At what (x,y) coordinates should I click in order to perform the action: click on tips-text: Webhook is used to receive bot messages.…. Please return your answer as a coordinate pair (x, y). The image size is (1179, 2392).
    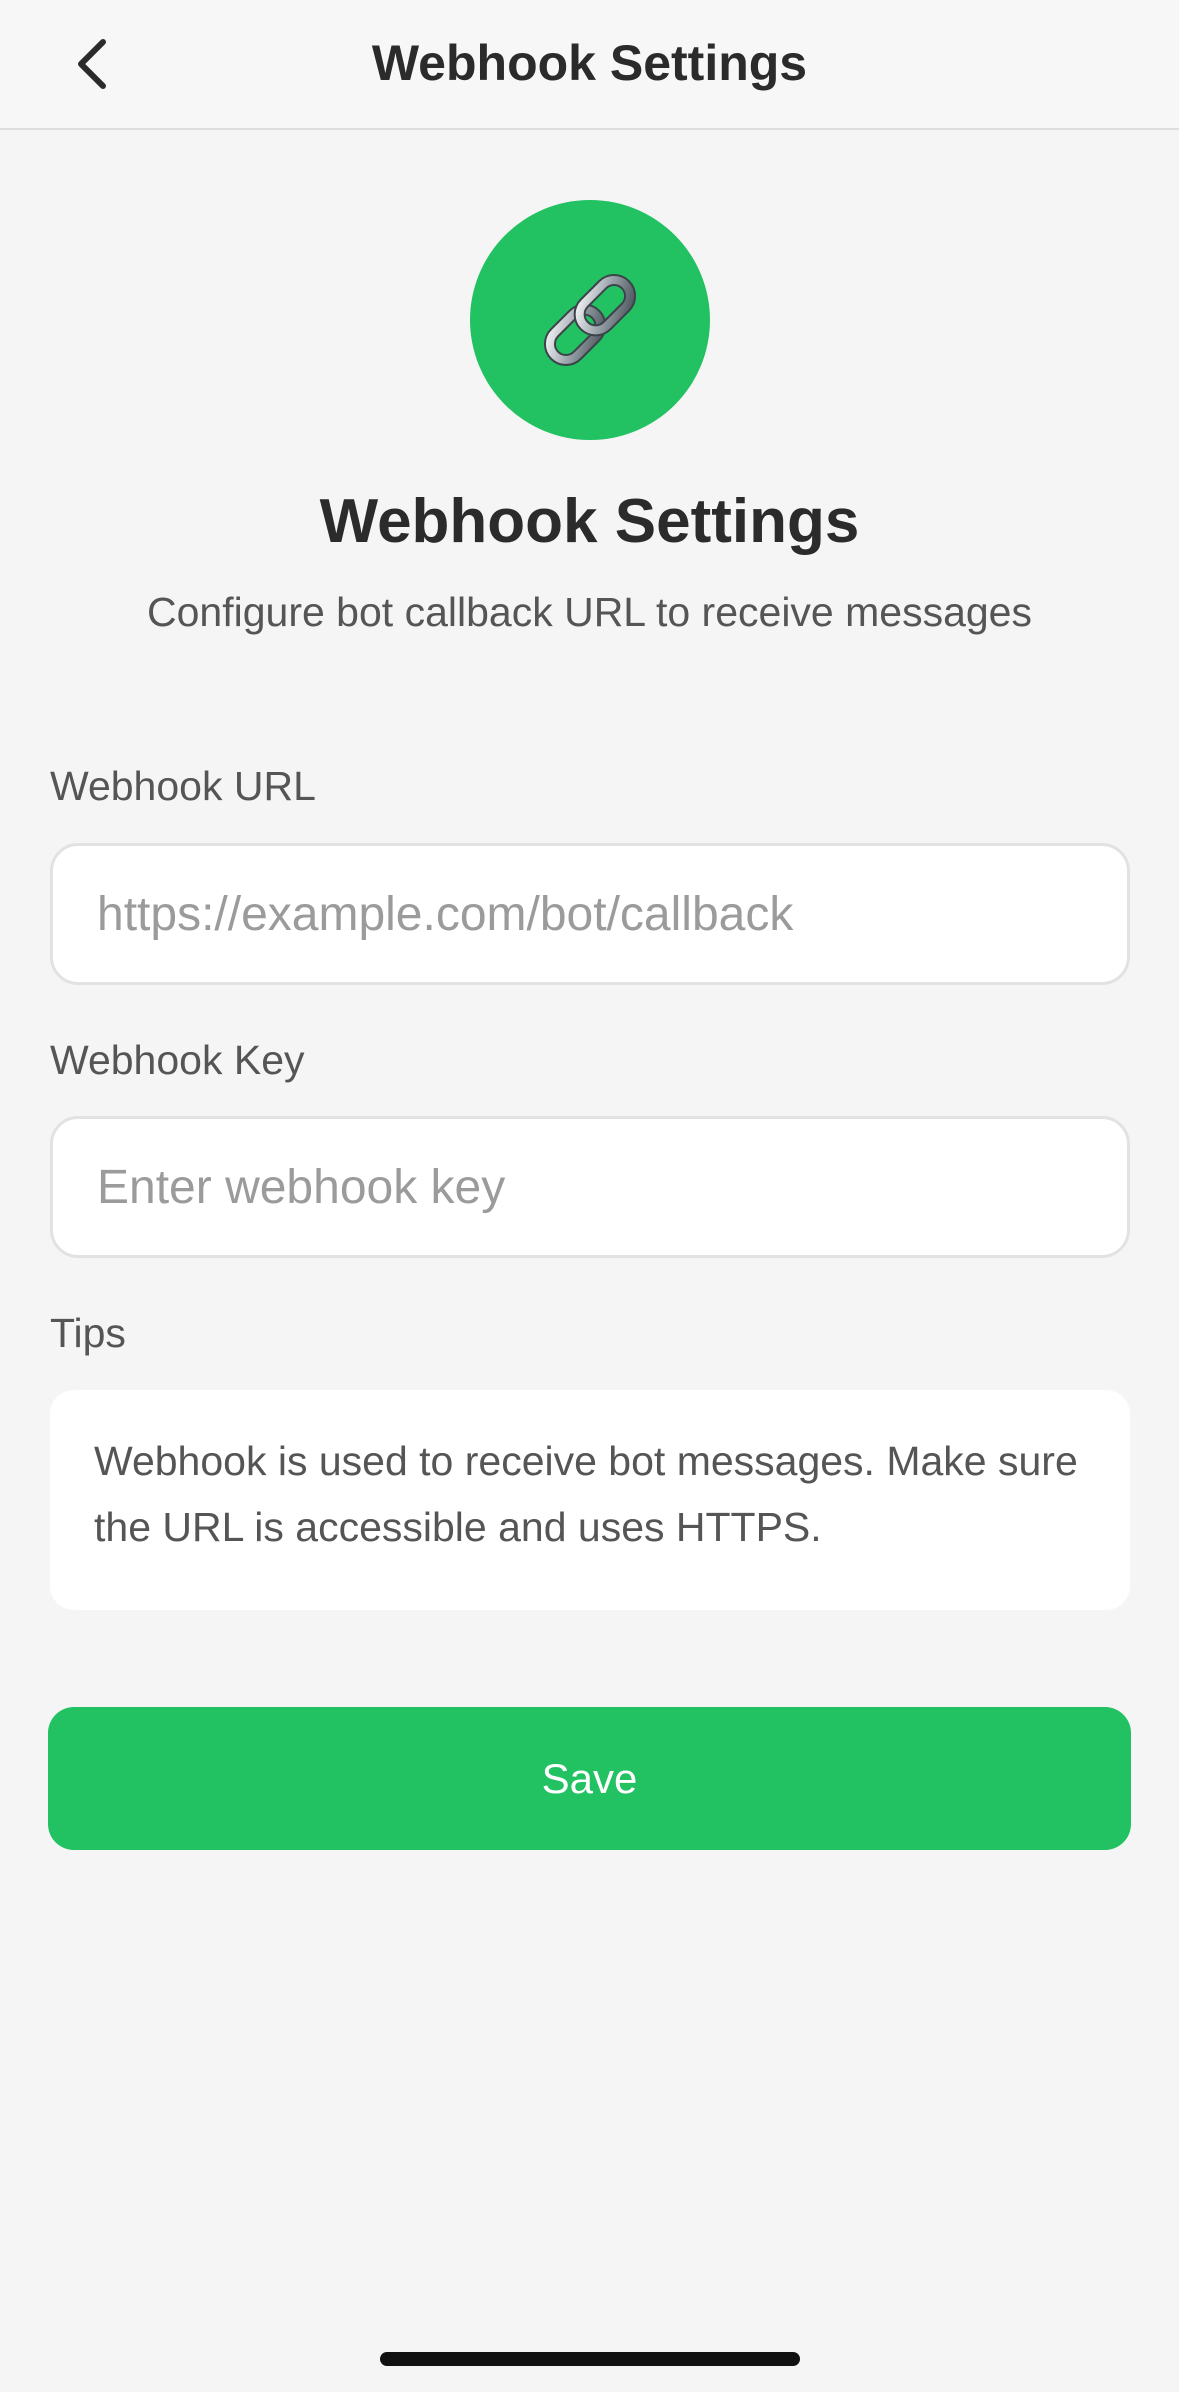
    Looking at the image, I should click on (586, 1494).